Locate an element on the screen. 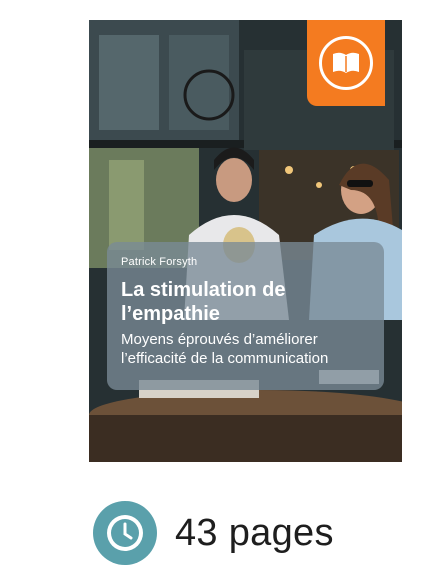 Image resolution: width=427 pixels, height=576 pixels. book-icon is located at coordinates (346, 63).